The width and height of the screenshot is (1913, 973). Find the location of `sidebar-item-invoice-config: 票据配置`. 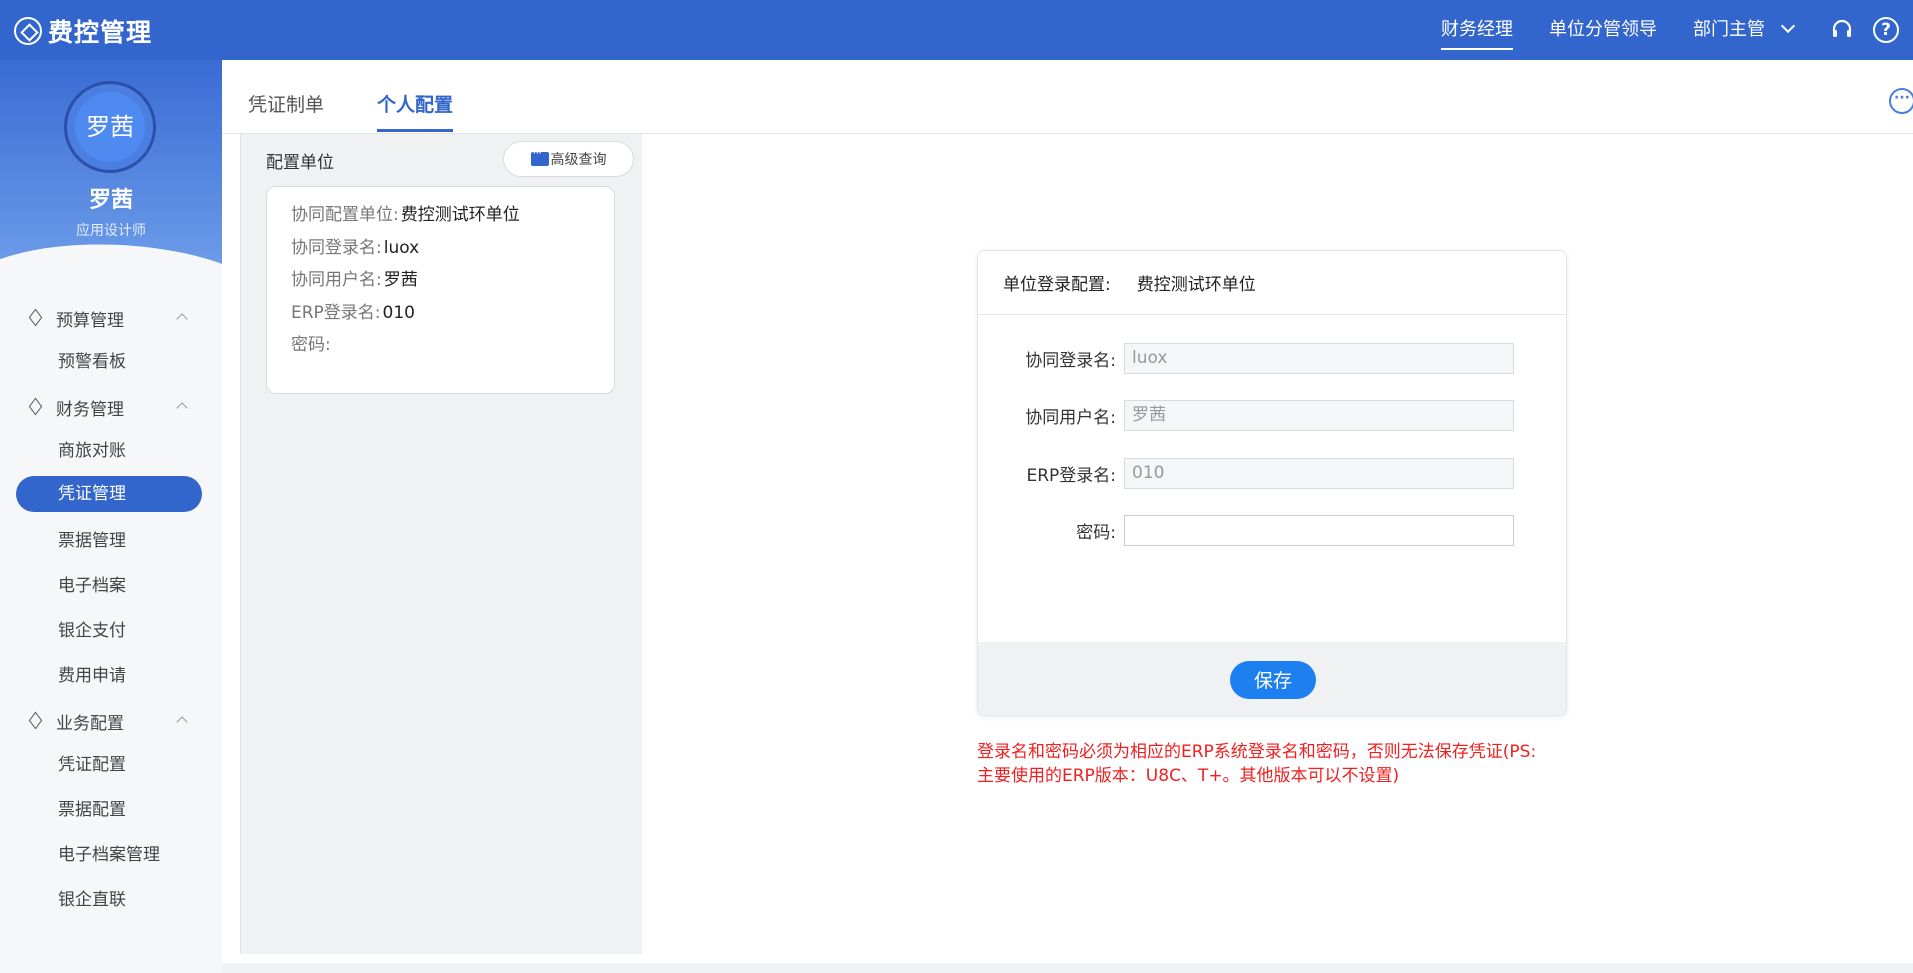

sidebar-item-invoice-config: 票据配置 is located at coordinates (111, 810).